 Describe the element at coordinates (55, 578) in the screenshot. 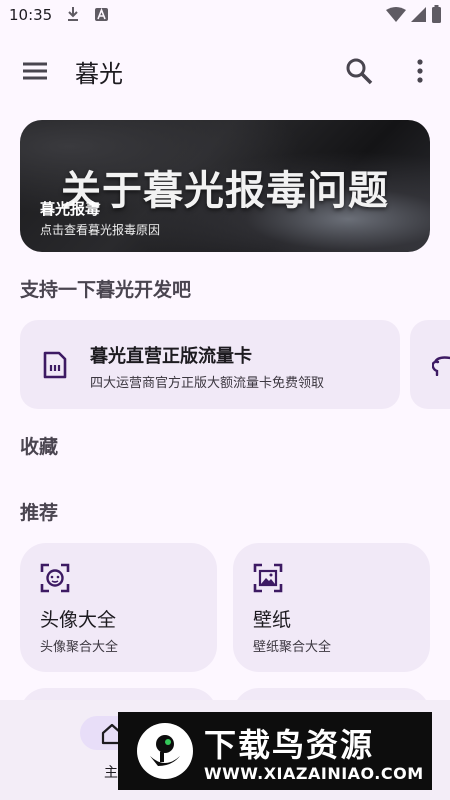

I see `face-frame-icon` at that location.